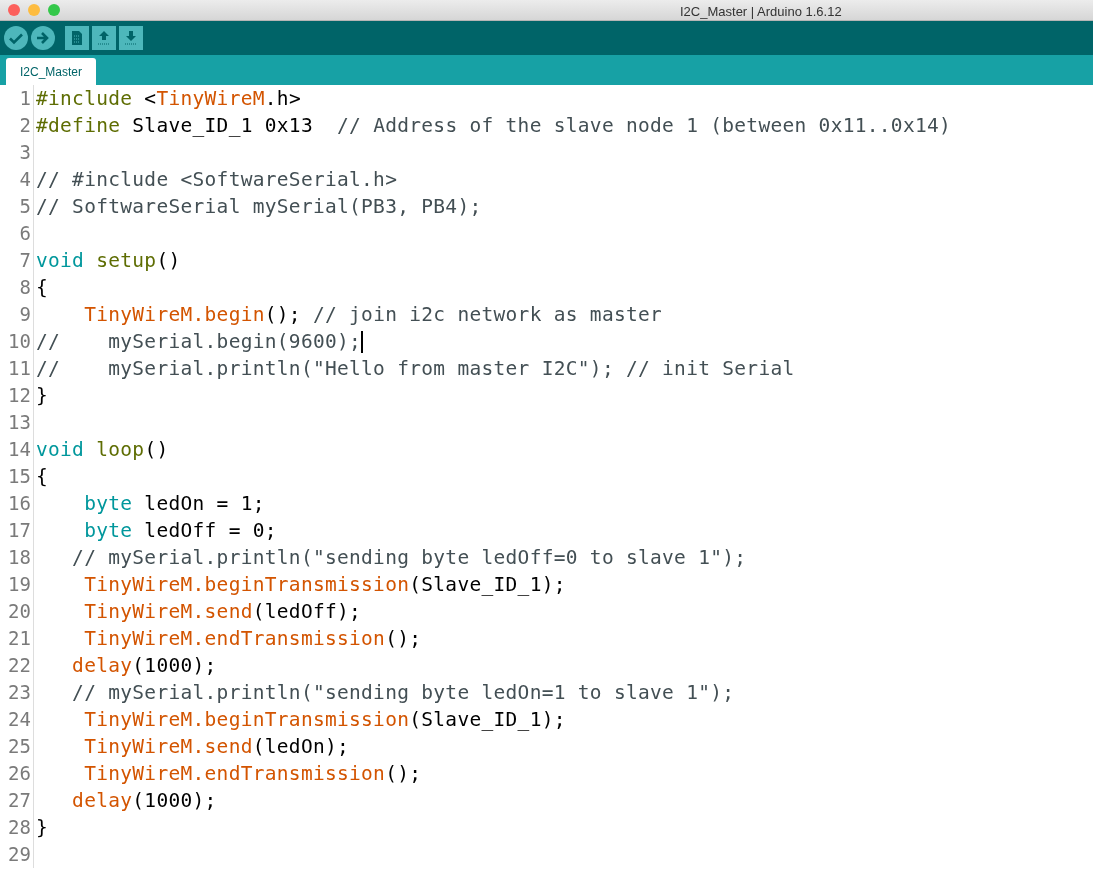 This screenshot has width=1093, height=872. Describe the element at coordinates (17, 314) in the screenshot. I see `line-number: 9` at that location.